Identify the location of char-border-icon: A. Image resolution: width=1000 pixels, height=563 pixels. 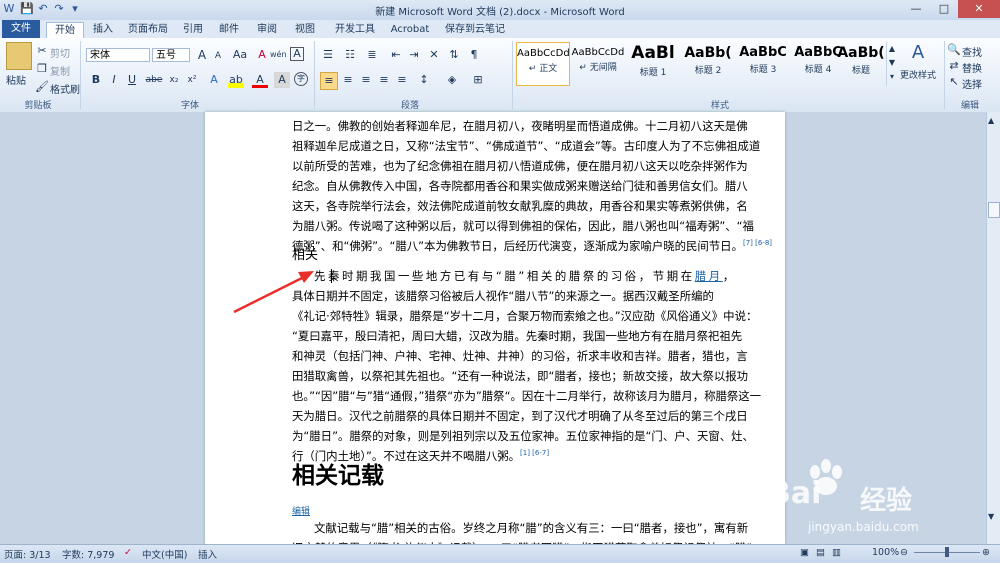
(297, 54).